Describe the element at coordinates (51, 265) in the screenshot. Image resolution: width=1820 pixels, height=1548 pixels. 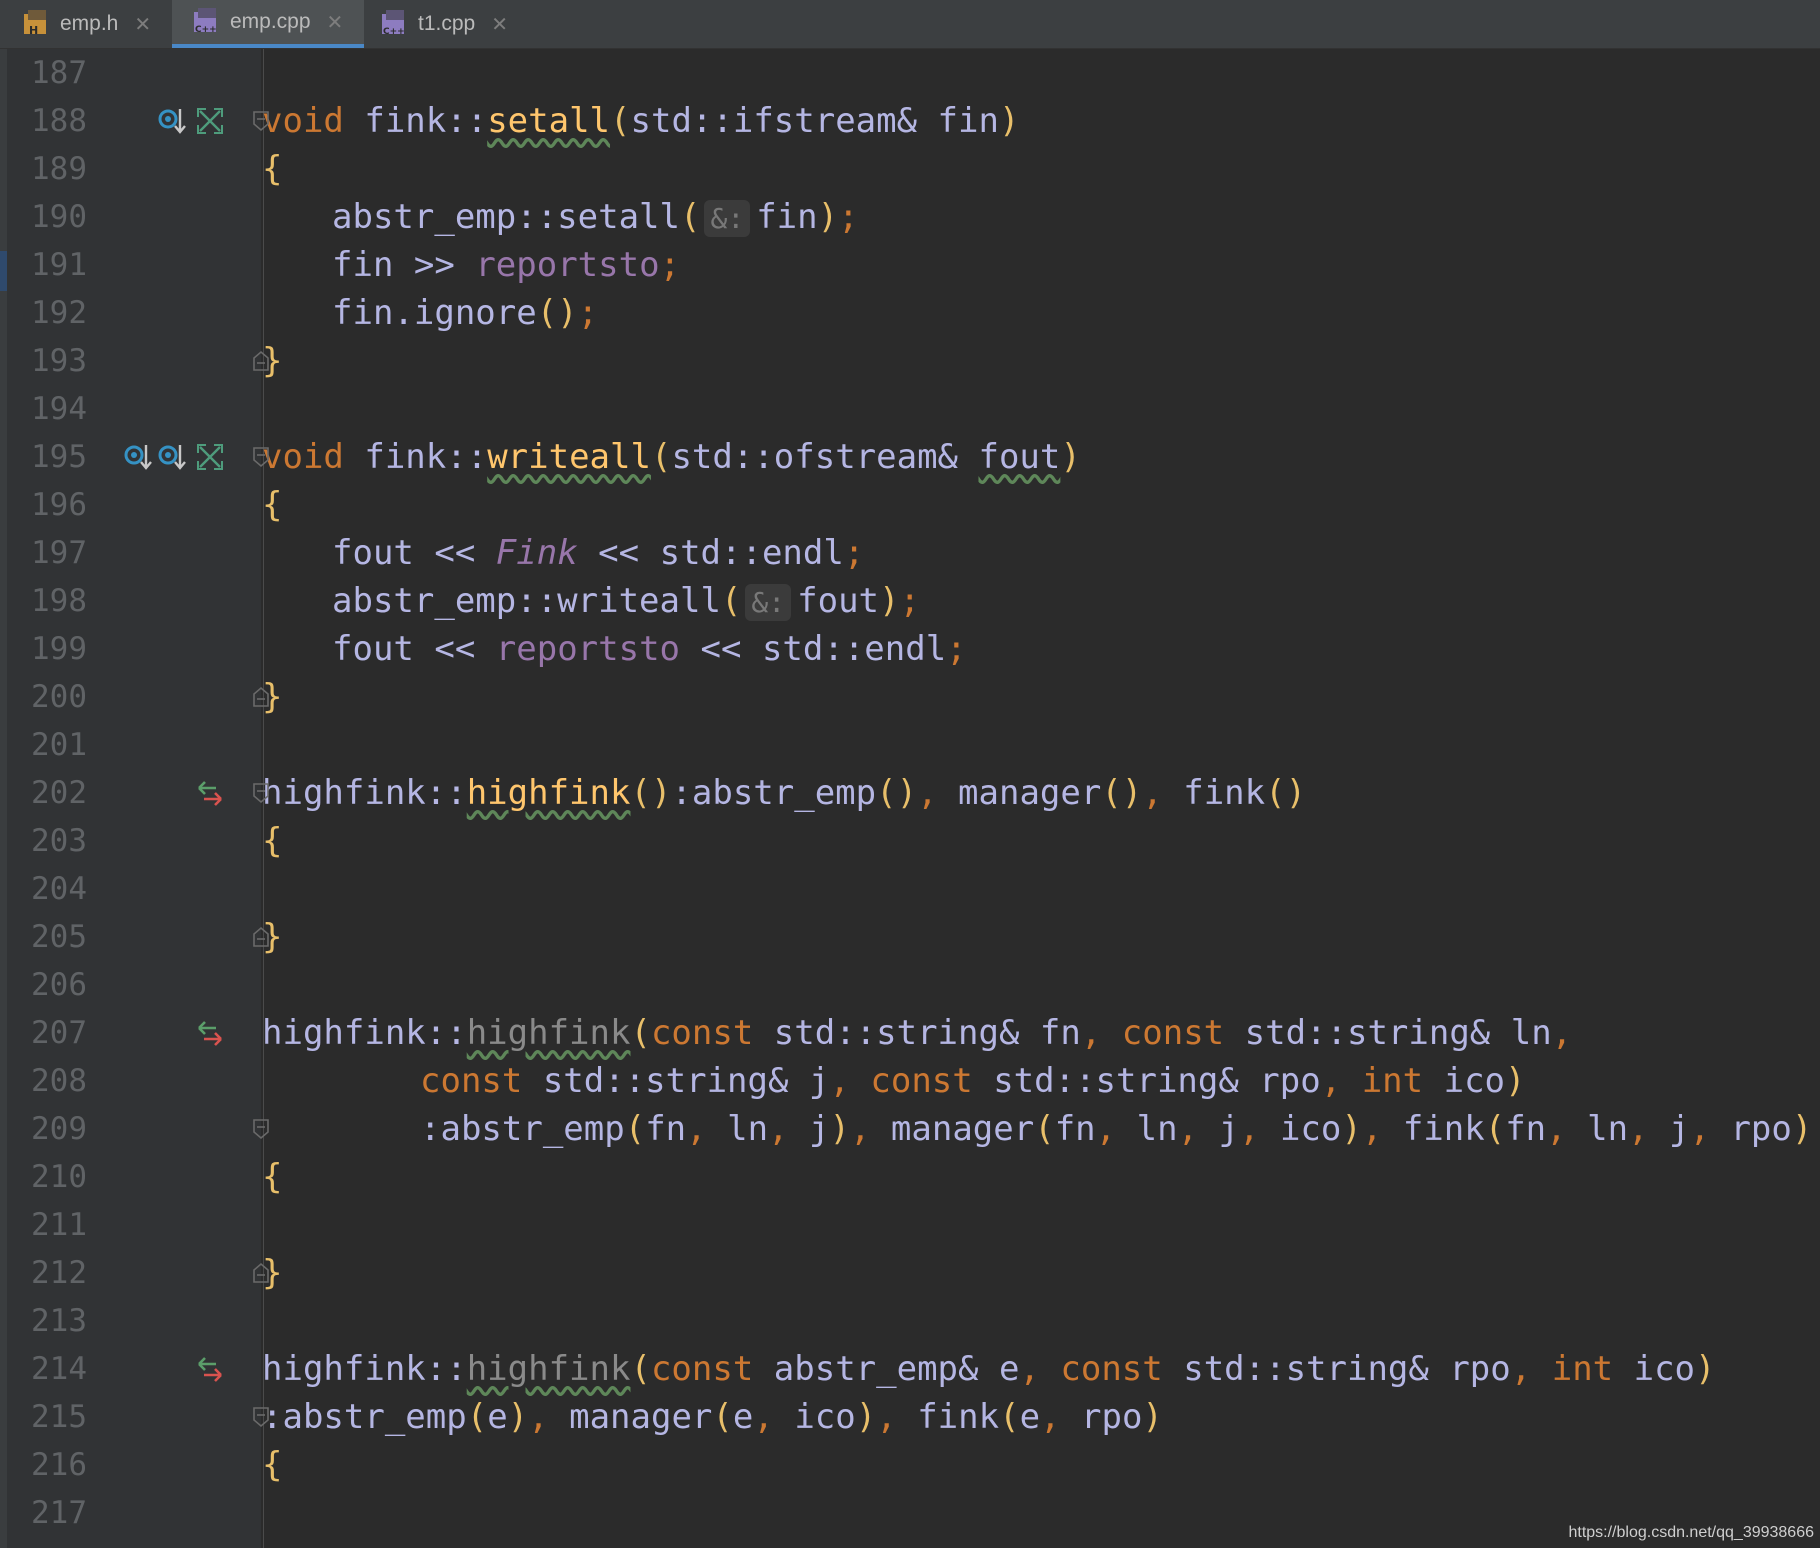
I see `line-number: 191` at that location.